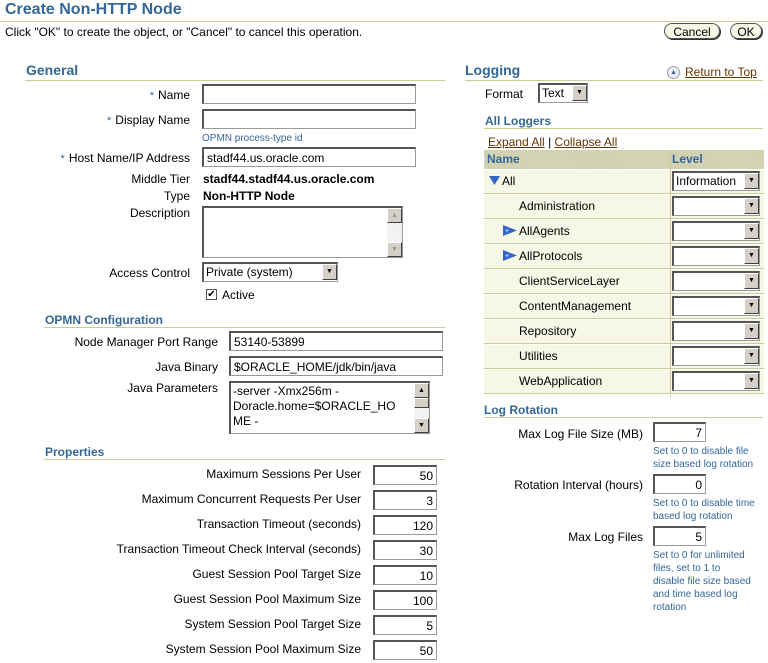 This screenshot has height=663, width=768. Describe the element at coordinates (578, 485) in the screenshot. I see `rotation-interval-label: Rotation Interval (hours)` at that location.